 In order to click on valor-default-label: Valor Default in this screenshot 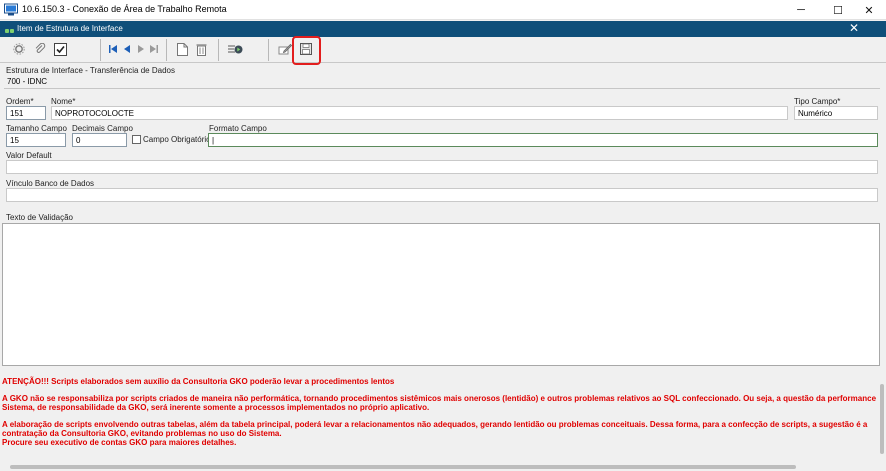, I will do `click(29, 155)`.